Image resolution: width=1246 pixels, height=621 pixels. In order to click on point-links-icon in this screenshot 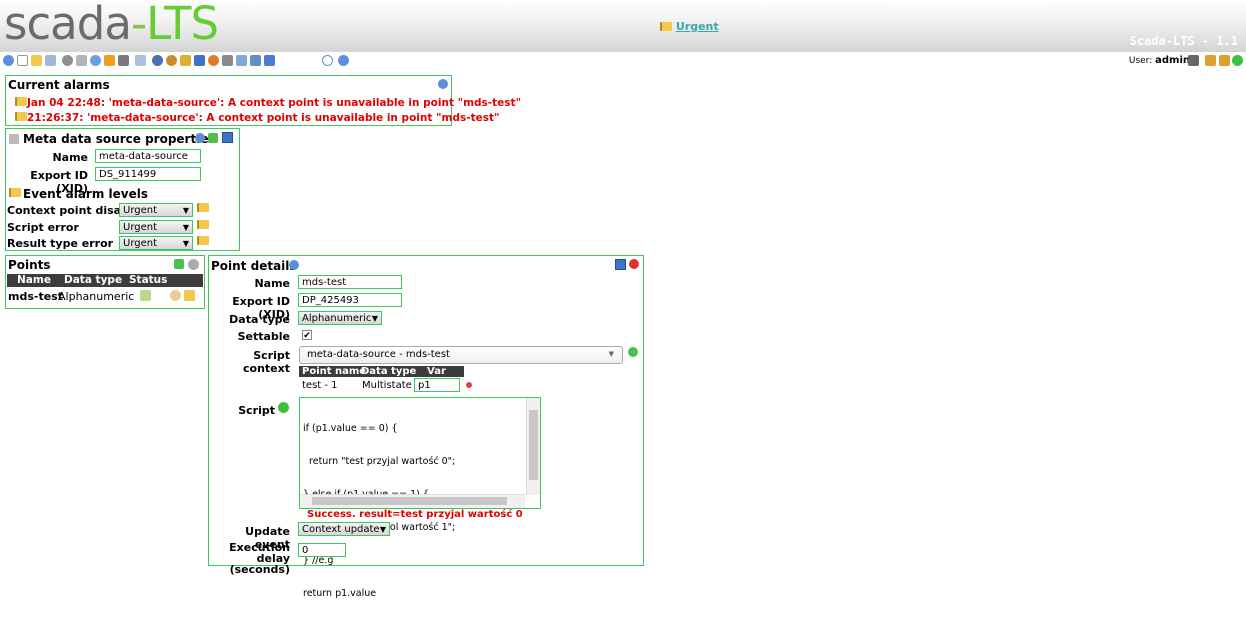, I will do `click(109, 60)`.